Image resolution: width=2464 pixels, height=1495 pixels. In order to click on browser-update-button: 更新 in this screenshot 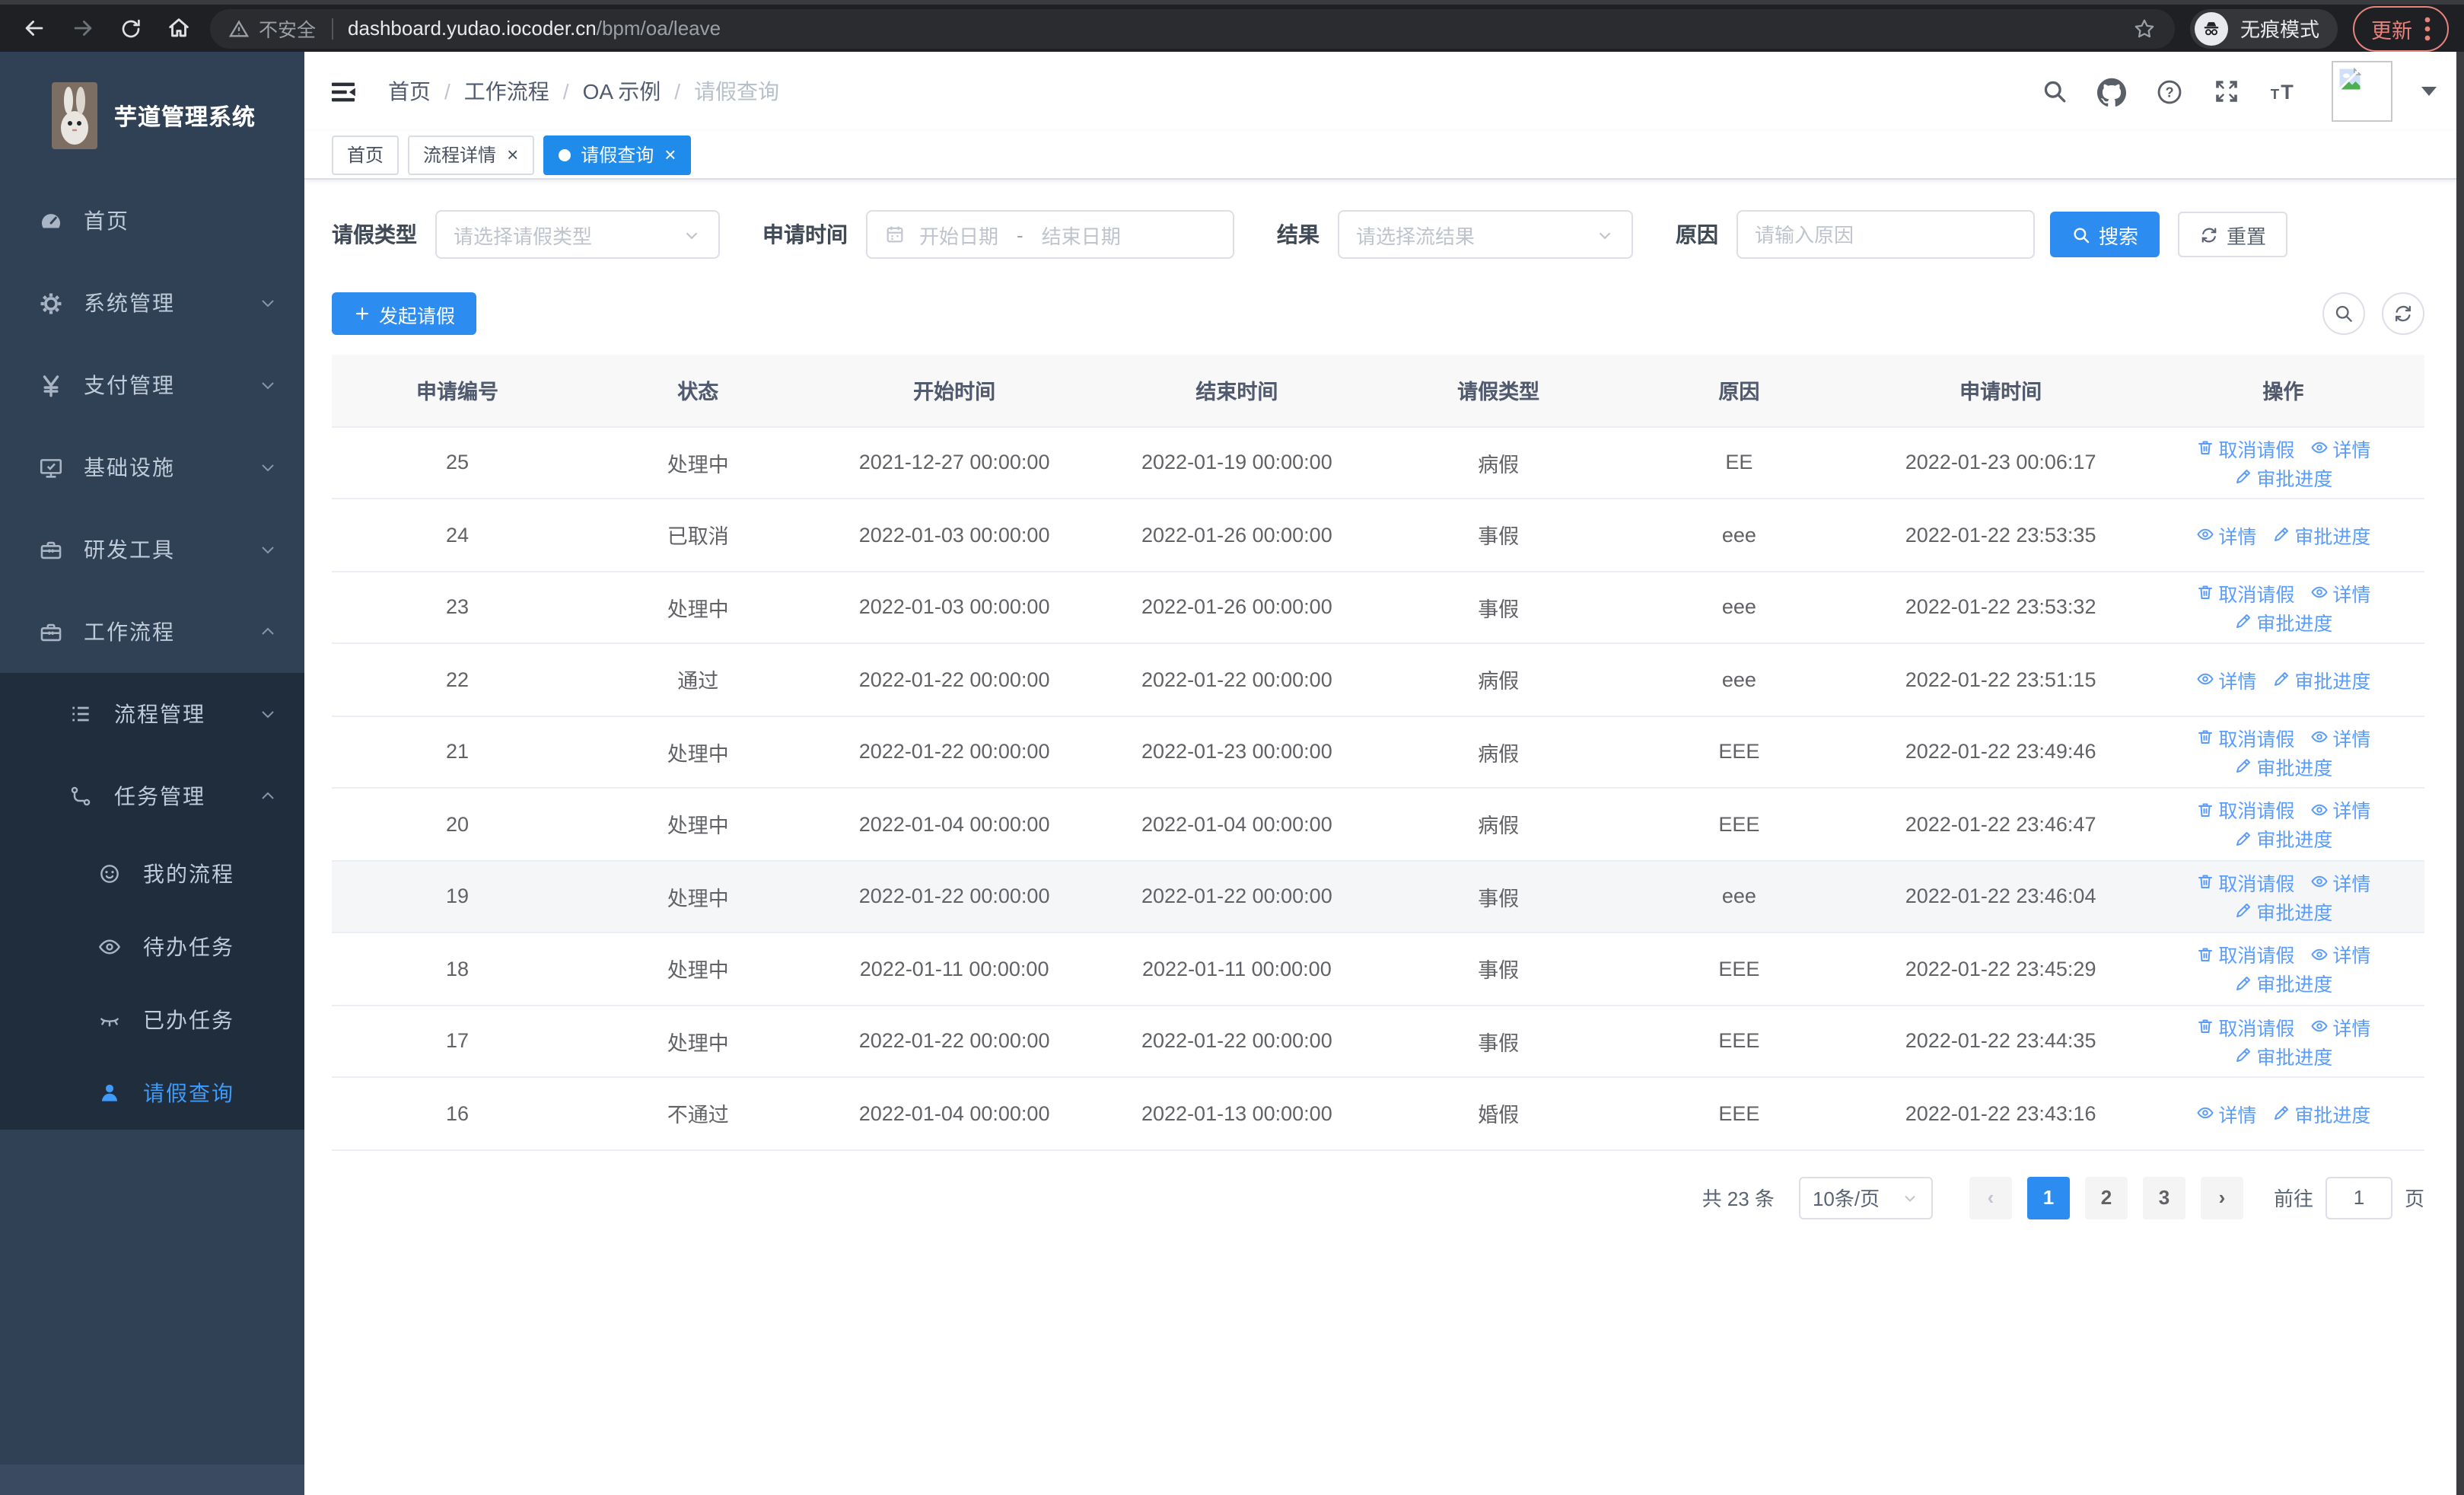, I will do `click(2401, 28)`.